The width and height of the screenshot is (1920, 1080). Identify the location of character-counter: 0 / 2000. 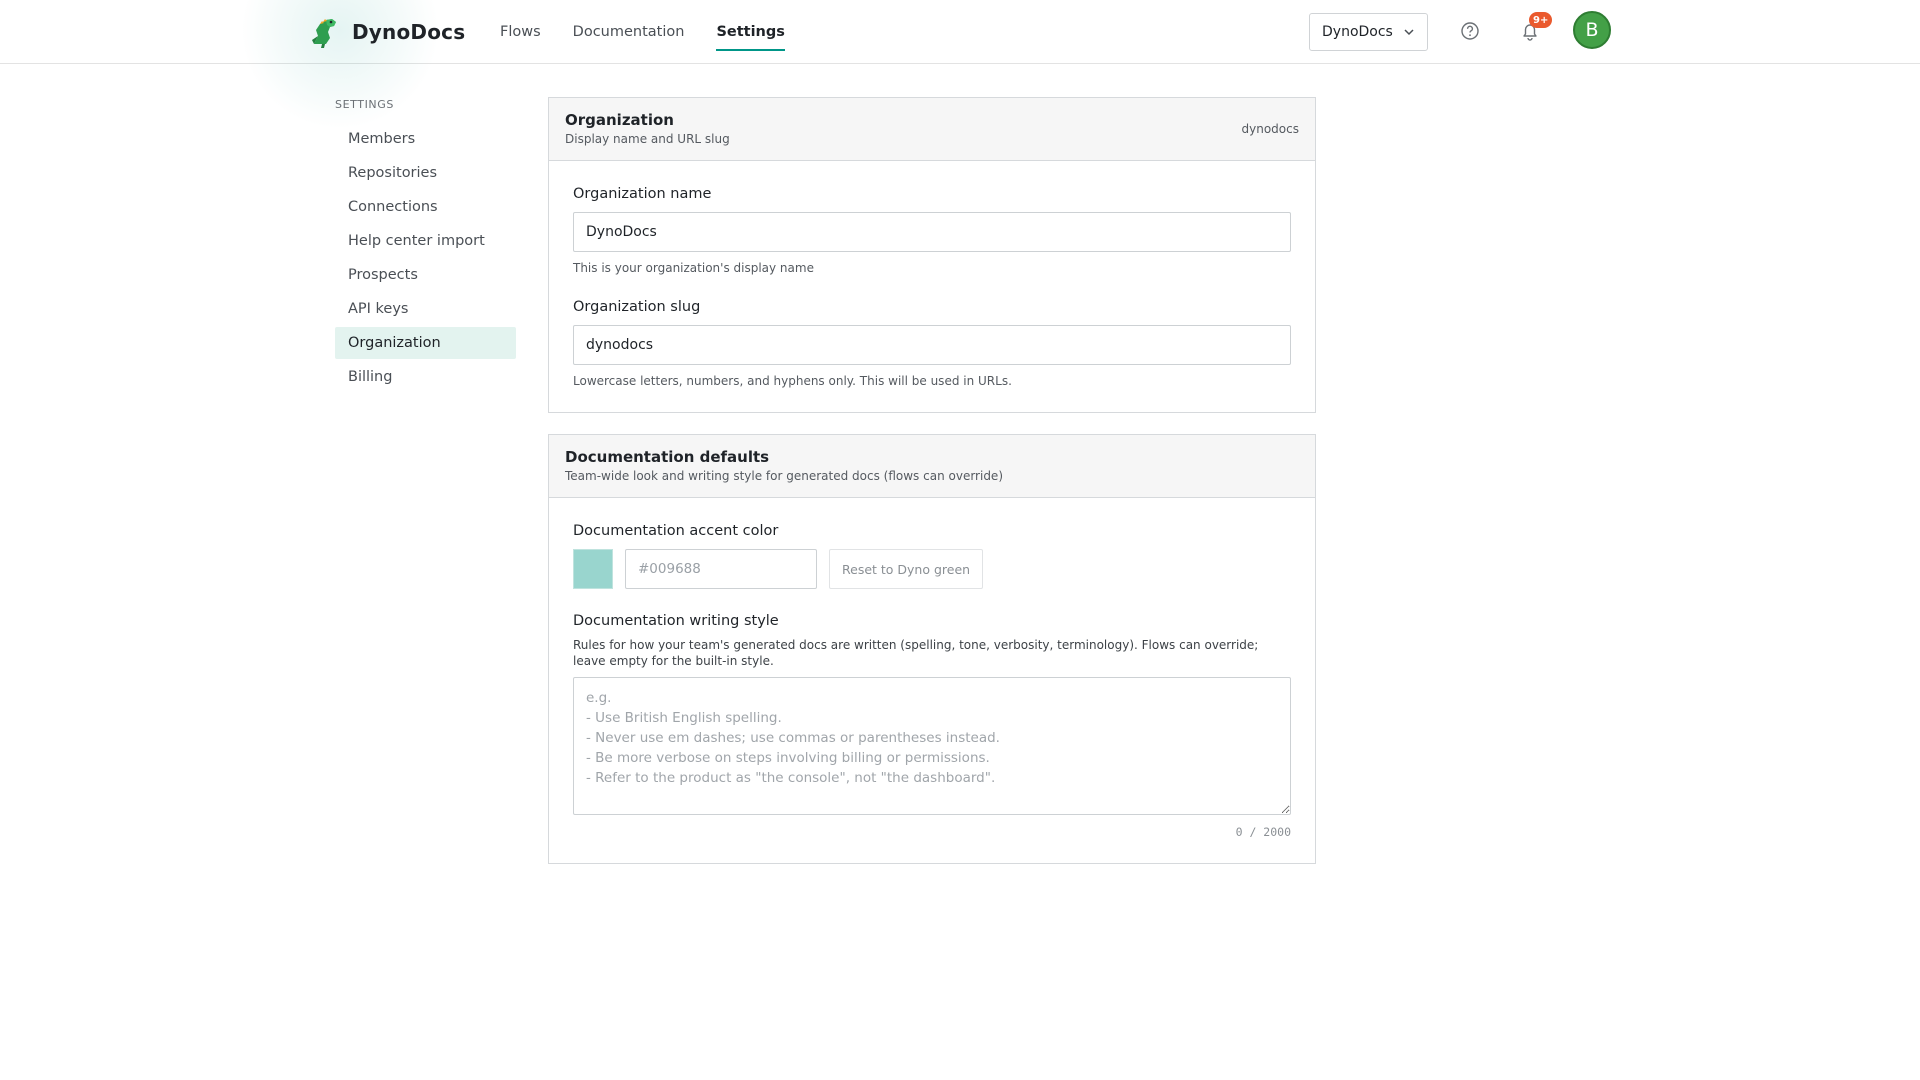
(1263, 832).